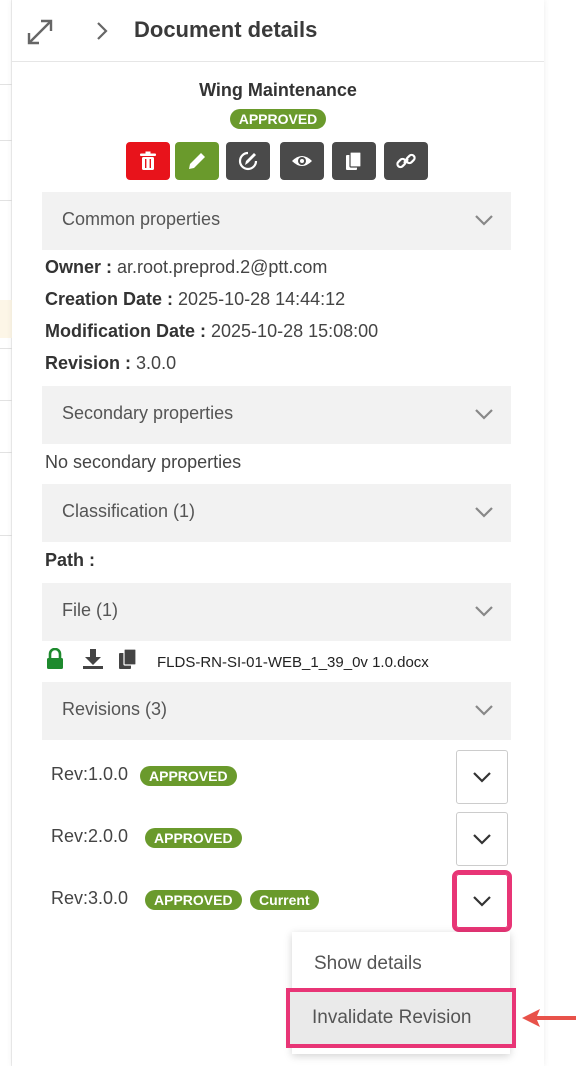  Describe the element at coordinates (125, 331) in the screenshot. I see `modification-date-label: Modification Date :` at that location.